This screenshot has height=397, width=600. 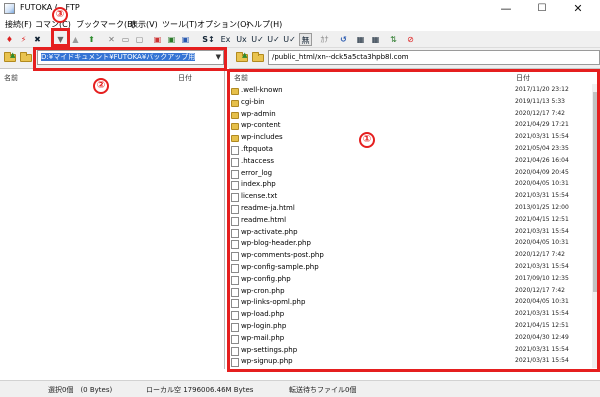 What do you see at coordinates (9, 8) in the screenshot?
I see `app-icon` at bounding box center [9, 8].